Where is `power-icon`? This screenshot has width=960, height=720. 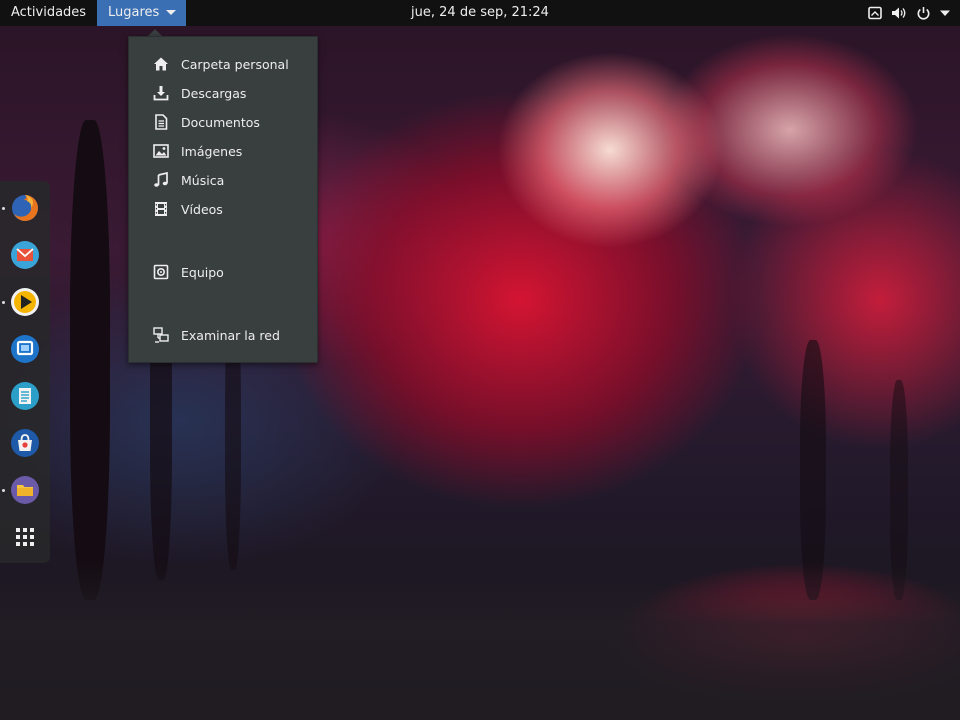
power-icon is located at coordinates (923, 13).